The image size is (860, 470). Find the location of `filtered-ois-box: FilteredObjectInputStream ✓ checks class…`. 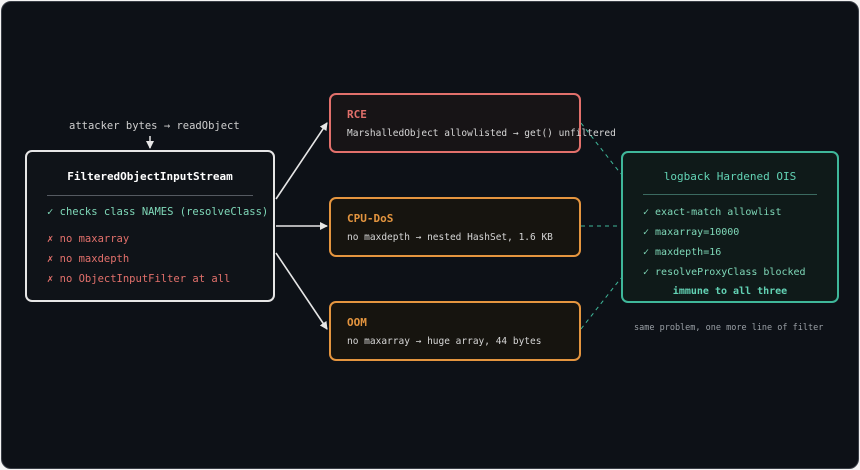

filtered-ois-box: FilteredObjectInputStream ✓ checks class… is located at coordinates (150, 226).